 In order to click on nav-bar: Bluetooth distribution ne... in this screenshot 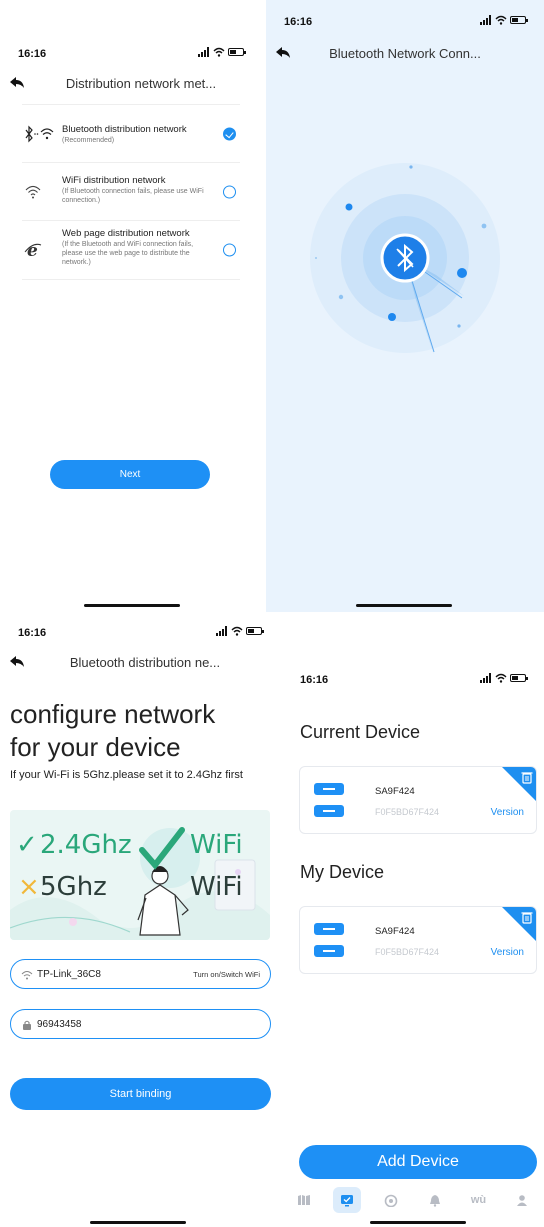, I will do `click(140, 663)`.